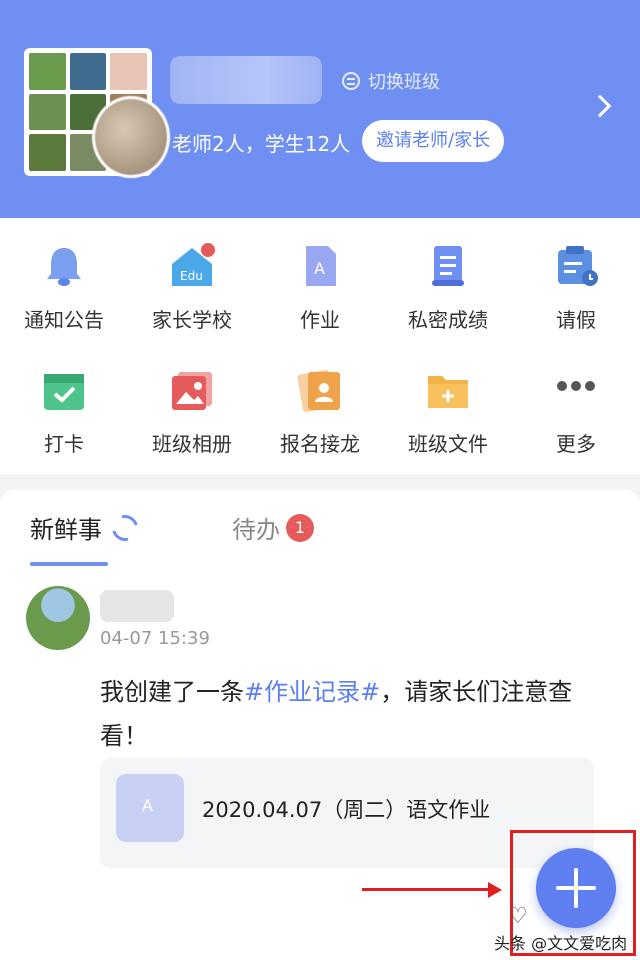  Describe the element at coordinates (320, 390) in the screenshot. I see `signup-icon` at that location.